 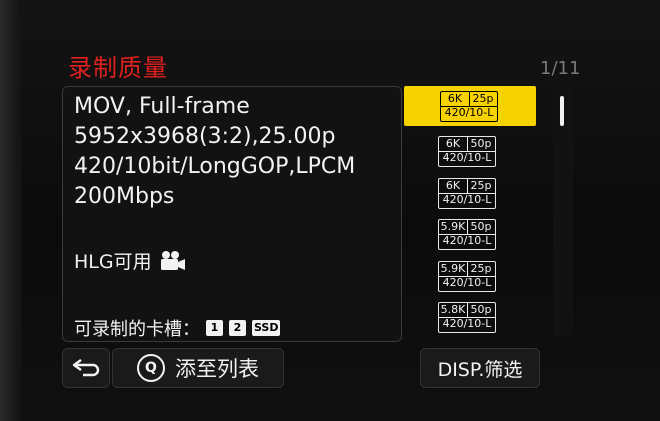 What do you see at coordinates (237, 328) in the screenshot?
I see `slot-2-badge: 2` at bounding box center [237, 328].